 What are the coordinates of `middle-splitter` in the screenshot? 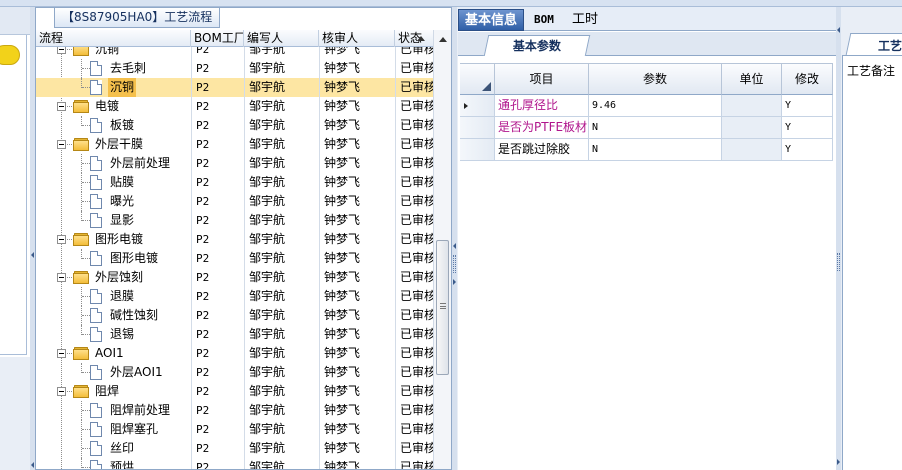 It's located at (454, 238).